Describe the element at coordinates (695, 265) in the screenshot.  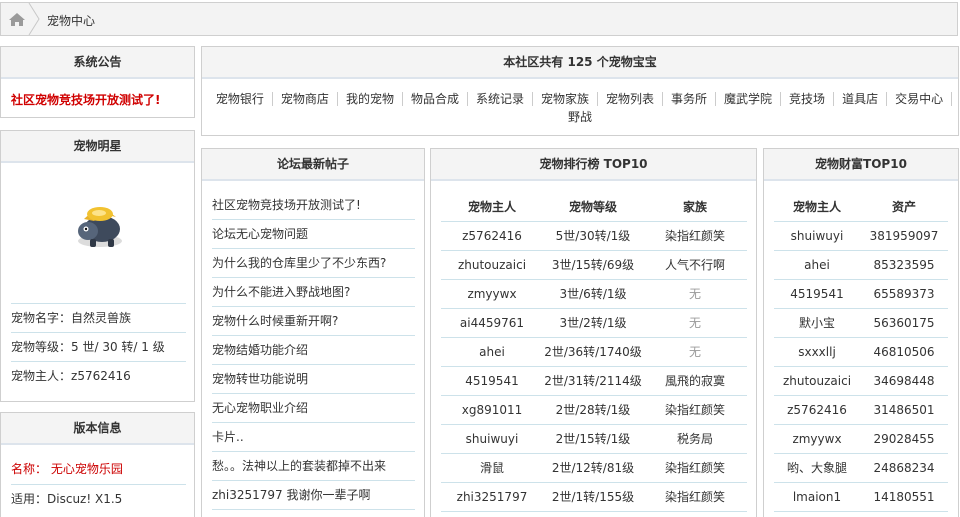
I see `family-name: 人气不行啊` at that location.